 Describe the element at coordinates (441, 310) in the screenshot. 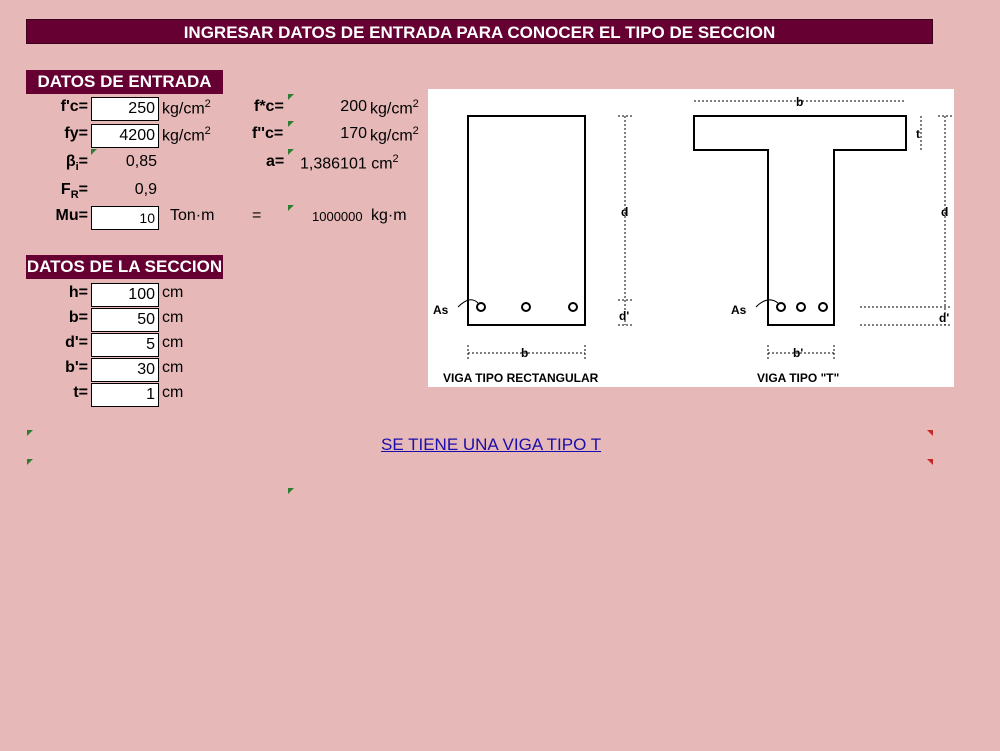

I see `as-label-rect: As` at that location.